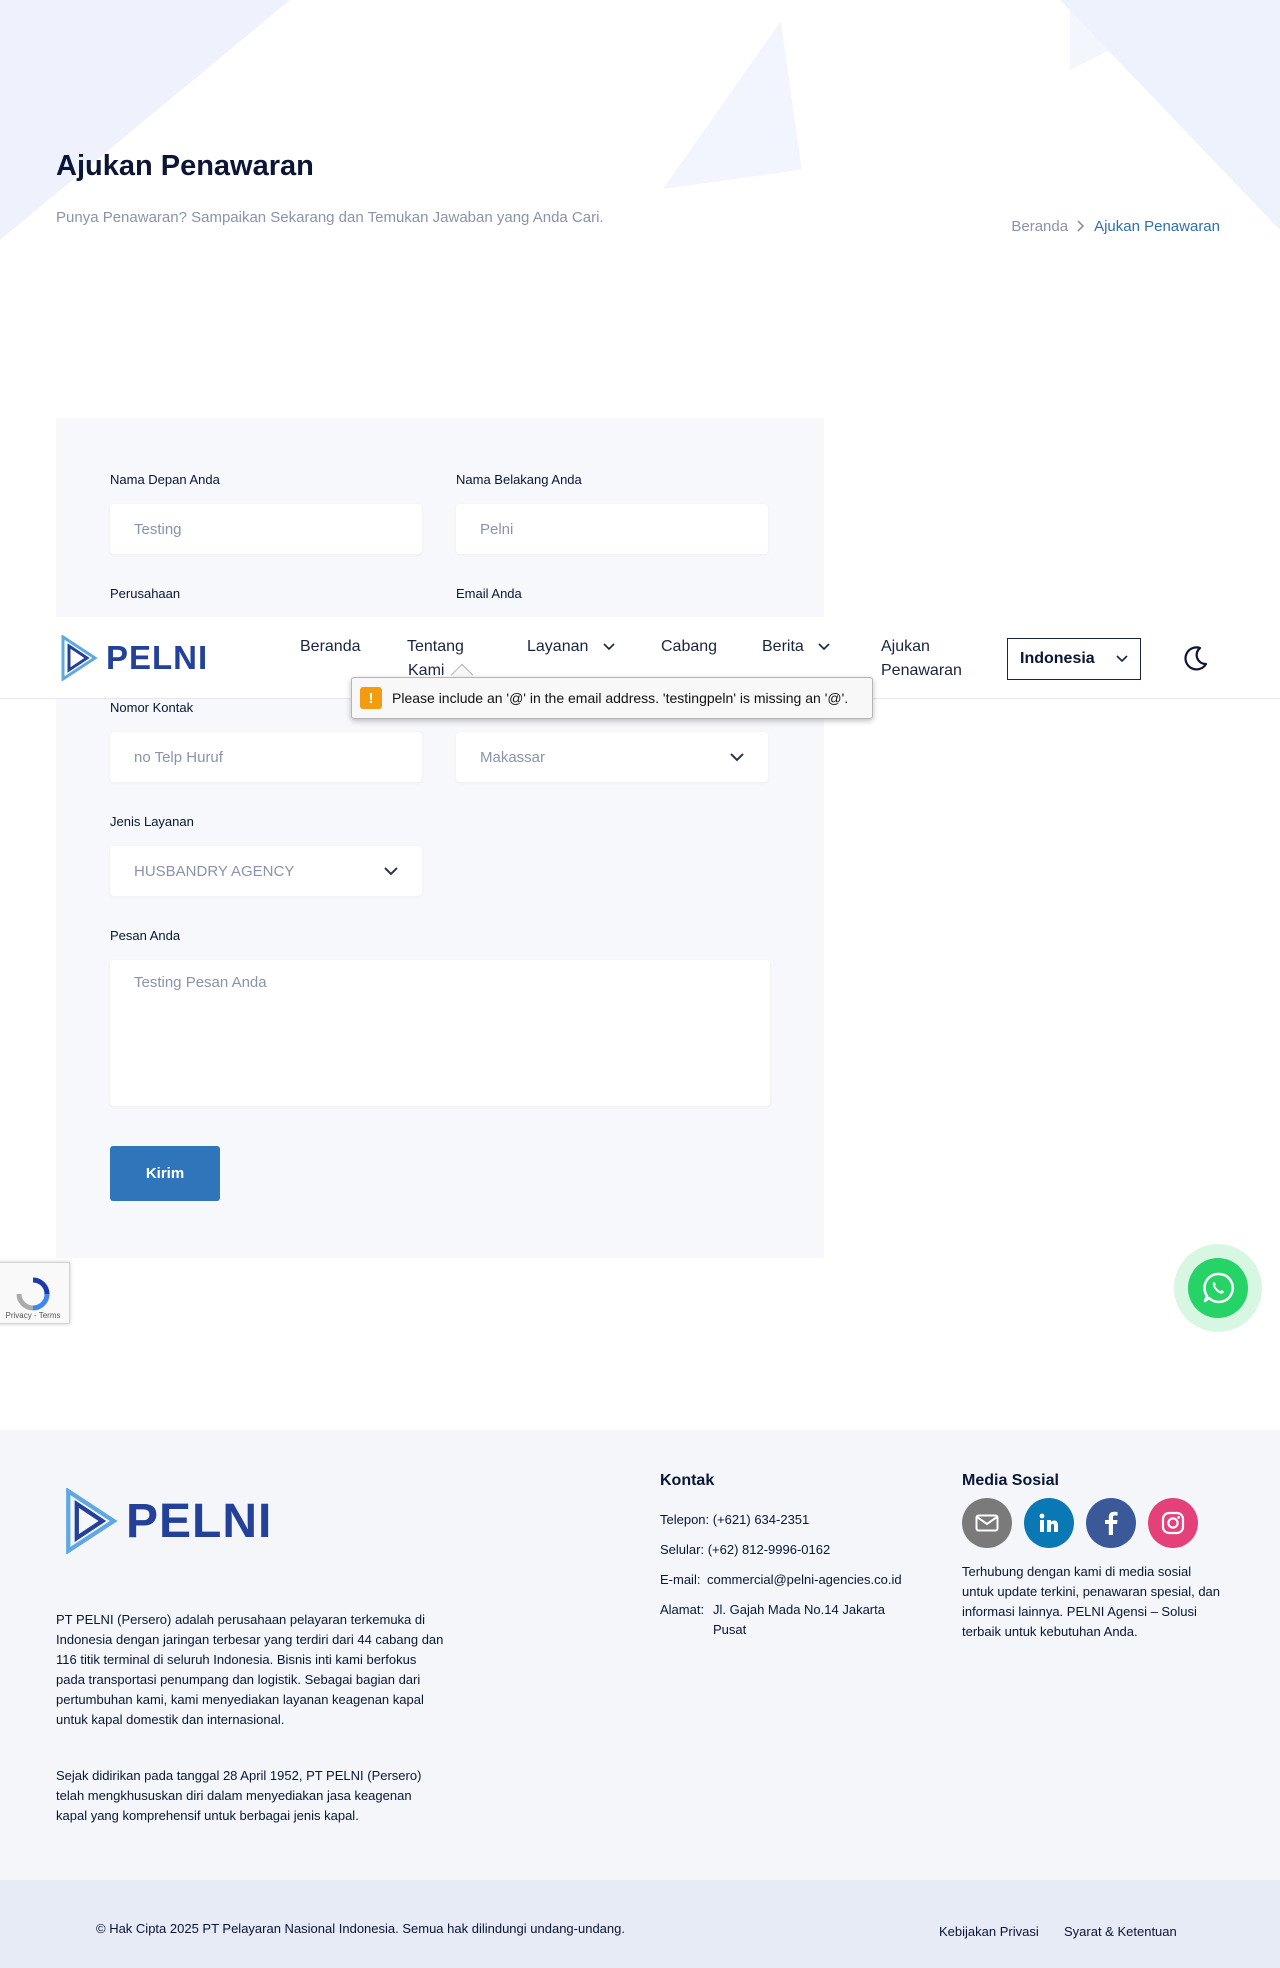  What do you see at coordinates (145, 935) in the screenshot?
I see `message-label: Pesan Anda` at bounding box center [145, 935].